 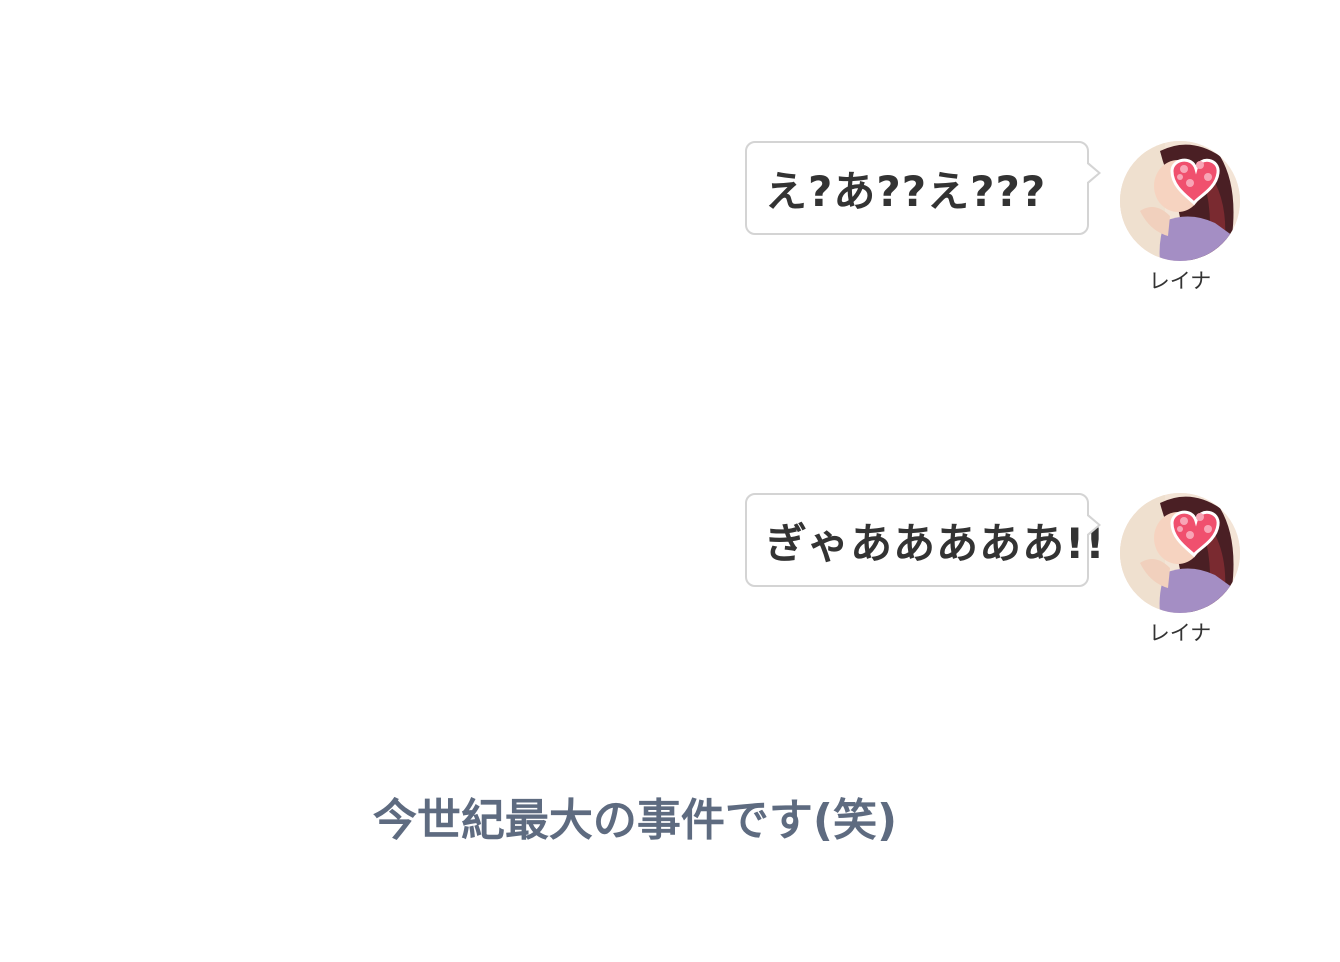 I want to click on caption-text: 今世紀最大の事件です(笑), so click(x=635, y=820).